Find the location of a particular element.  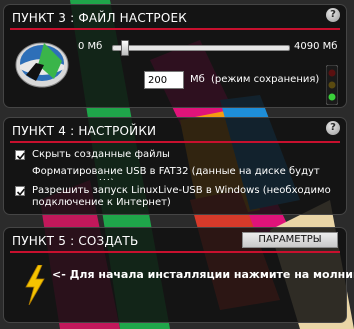

checkbox-hide-files is located at coordinates (20, 155).